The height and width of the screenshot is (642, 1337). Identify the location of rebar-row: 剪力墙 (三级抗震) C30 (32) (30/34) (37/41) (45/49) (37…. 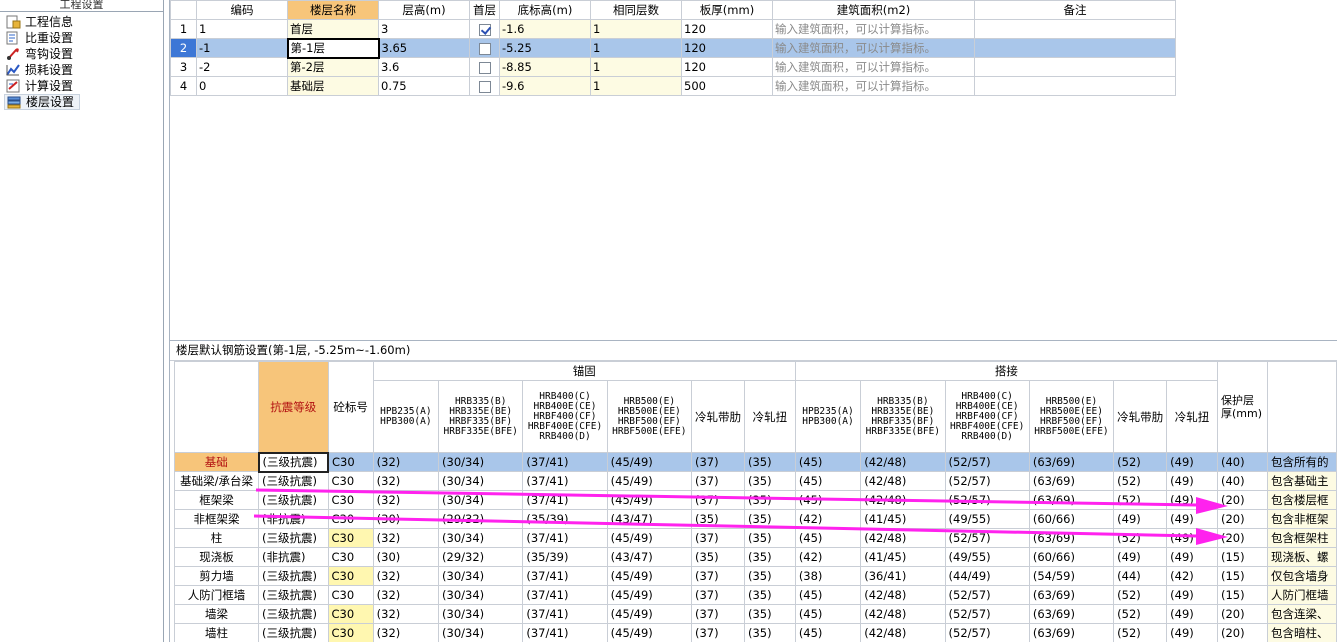
(755, 576).